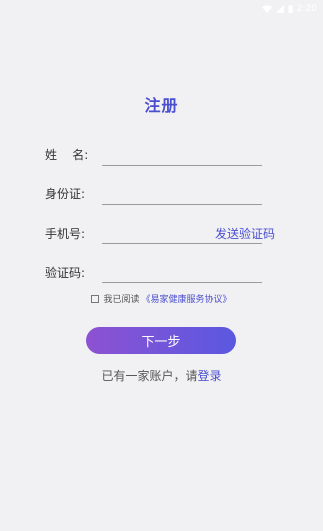  I want to click on next-step-button: 下一步, so click(161, 340).